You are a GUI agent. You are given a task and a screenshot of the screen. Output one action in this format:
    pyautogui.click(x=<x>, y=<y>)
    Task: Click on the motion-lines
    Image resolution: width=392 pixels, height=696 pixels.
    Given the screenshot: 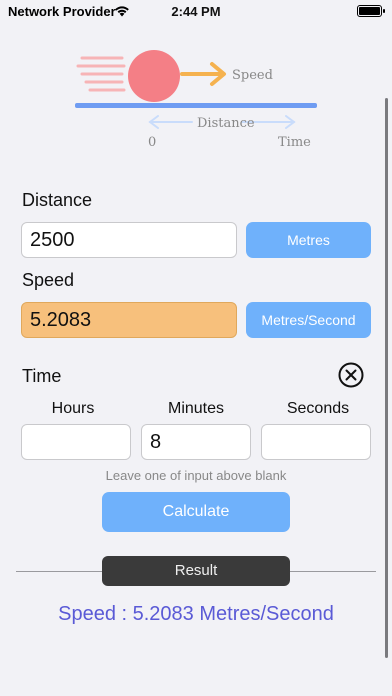 What is the action you would take?
    pyautogui.click(x=101, y=74)
    